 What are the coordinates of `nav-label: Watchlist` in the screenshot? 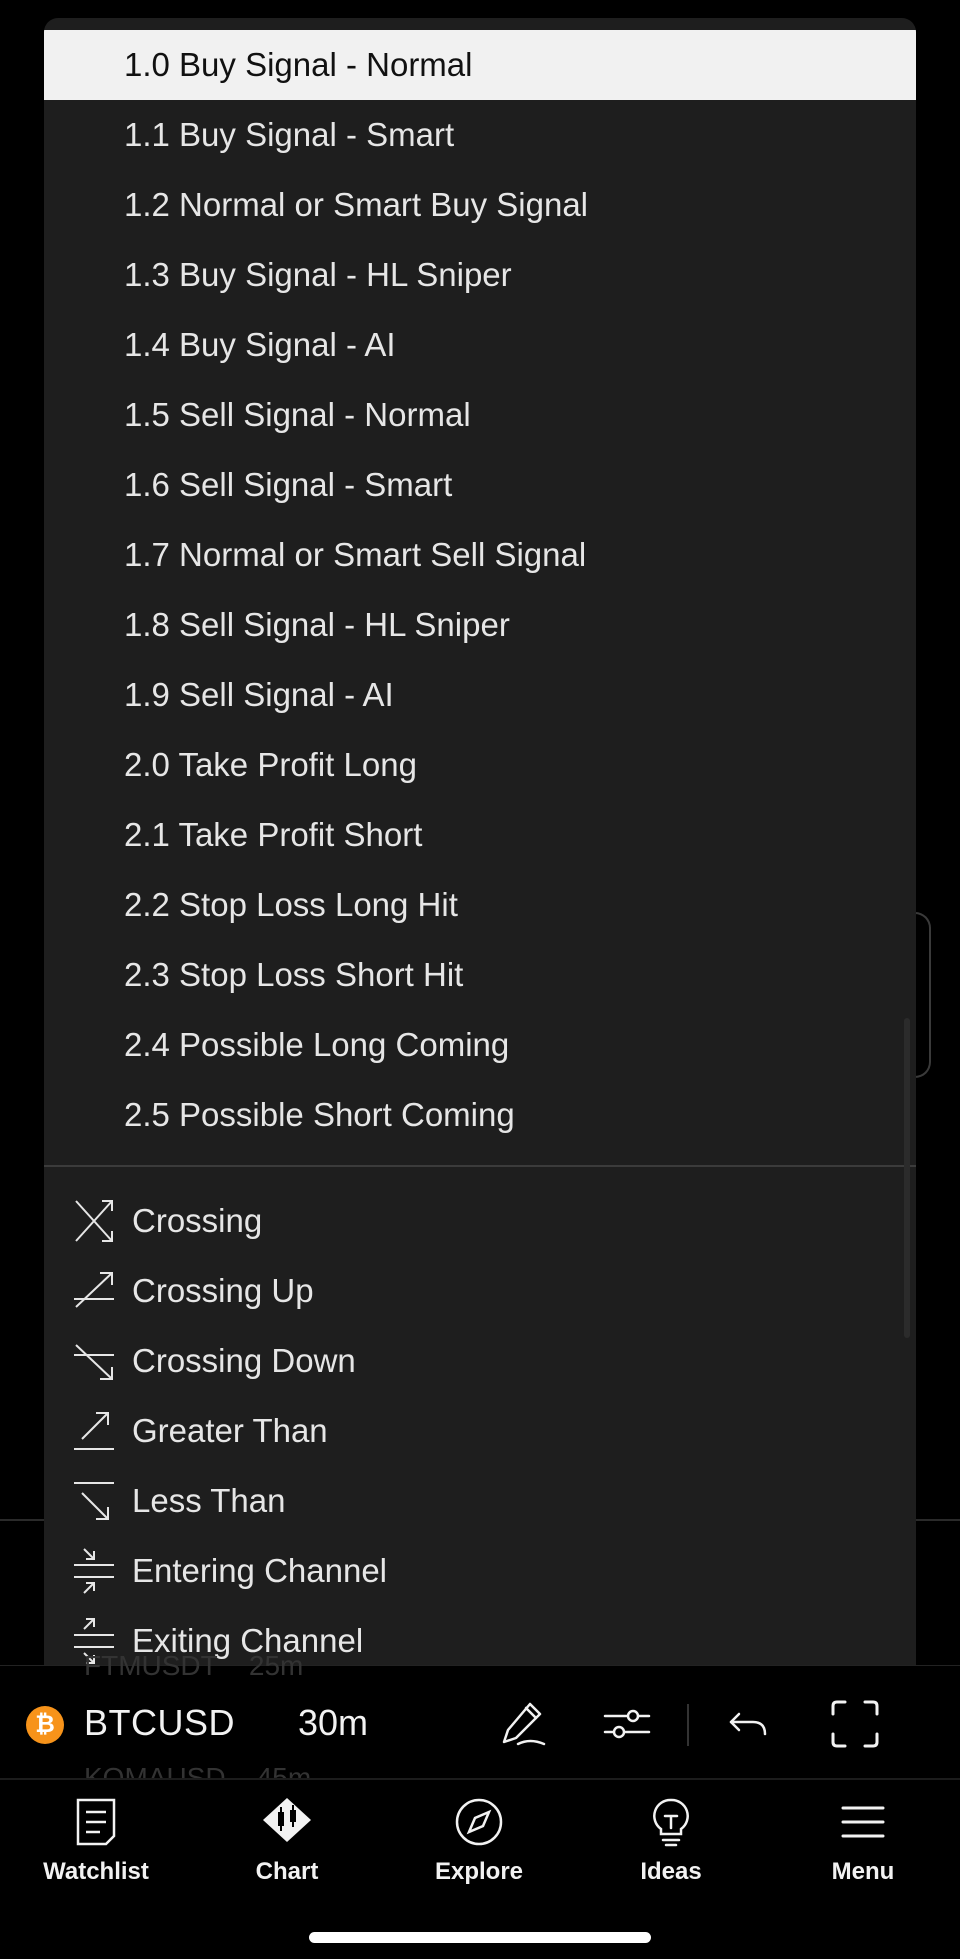 It's located at (96, 1871).